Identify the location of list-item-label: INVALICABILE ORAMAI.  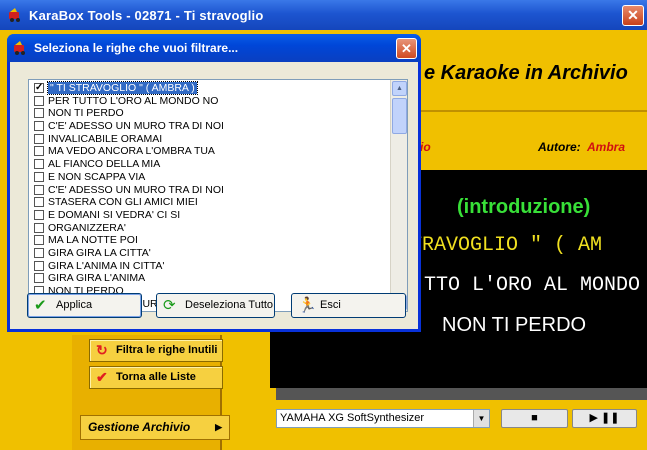
(105, 138).